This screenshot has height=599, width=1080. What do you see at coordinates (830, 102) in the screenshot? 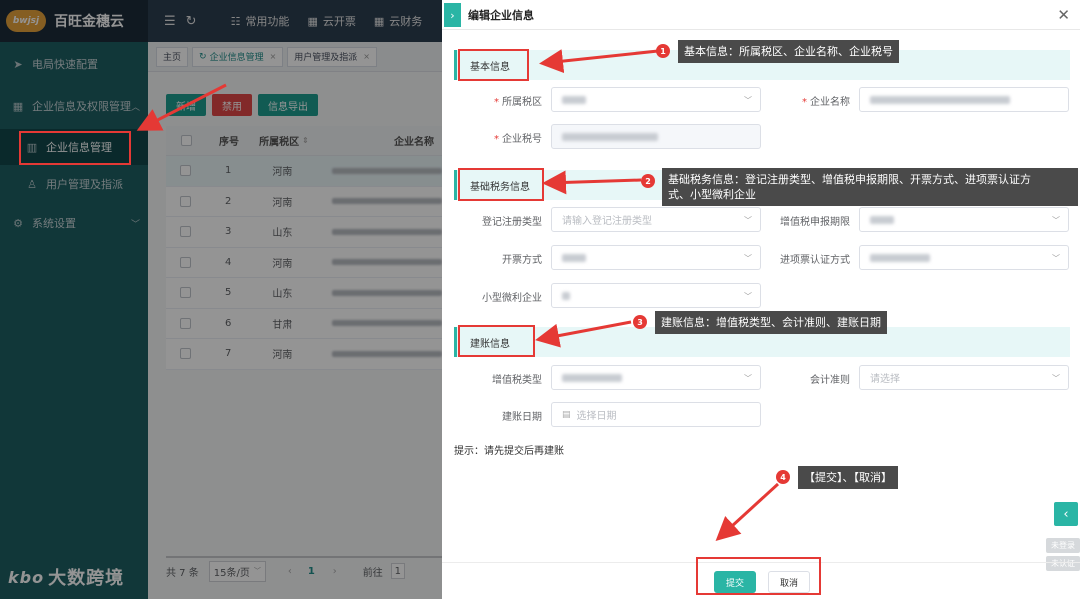
I see `label-text: 企业名称` at bounding box center [830, 102].